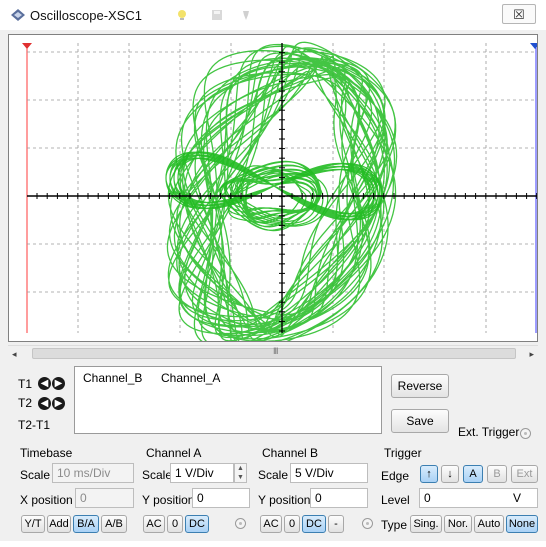  I want to click on cursor-controls: T1 ◀ ▶ T2 ◀ ▶ T2-T1, so click(40, 401).